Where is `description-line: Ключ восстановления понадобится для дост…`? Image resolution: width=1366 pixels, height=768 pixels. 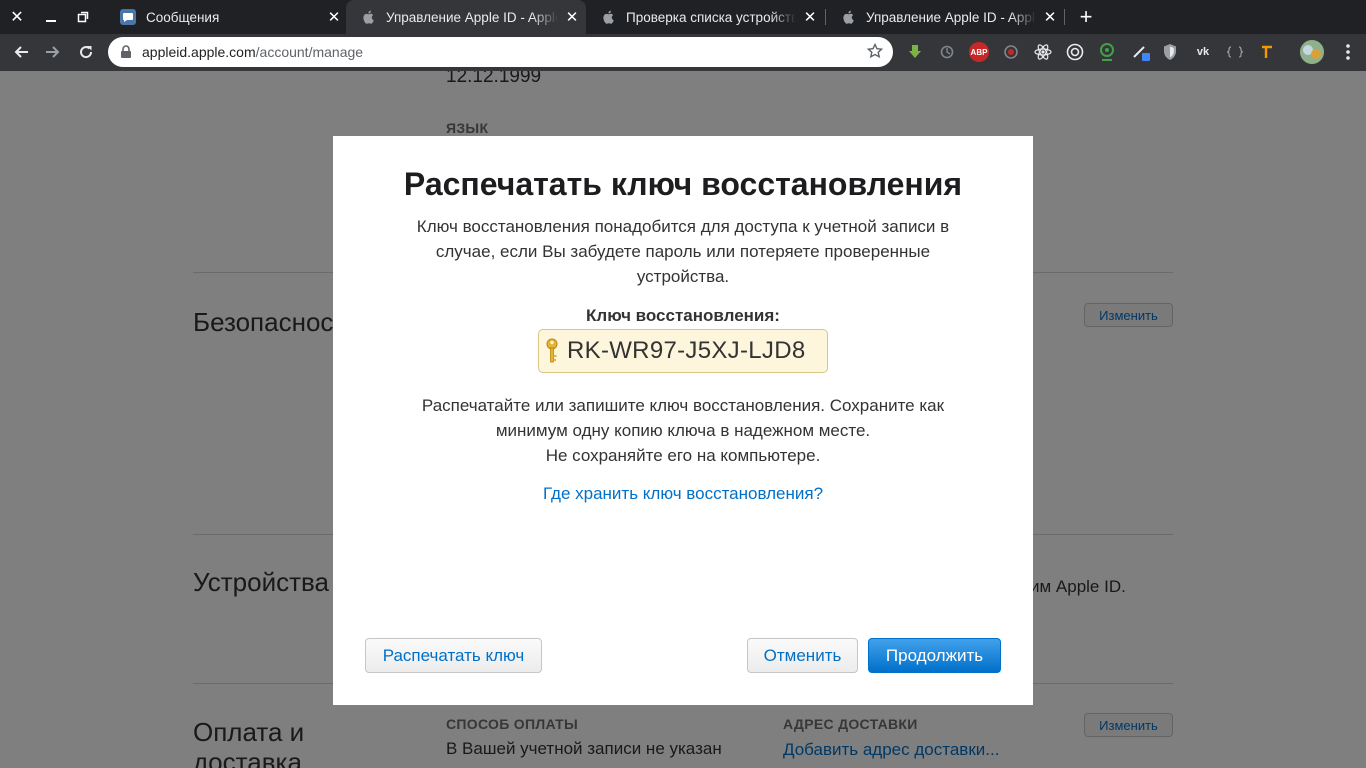 description-line: Ключ восстановления понадобится для дост… is located at coordinates (683, 226).